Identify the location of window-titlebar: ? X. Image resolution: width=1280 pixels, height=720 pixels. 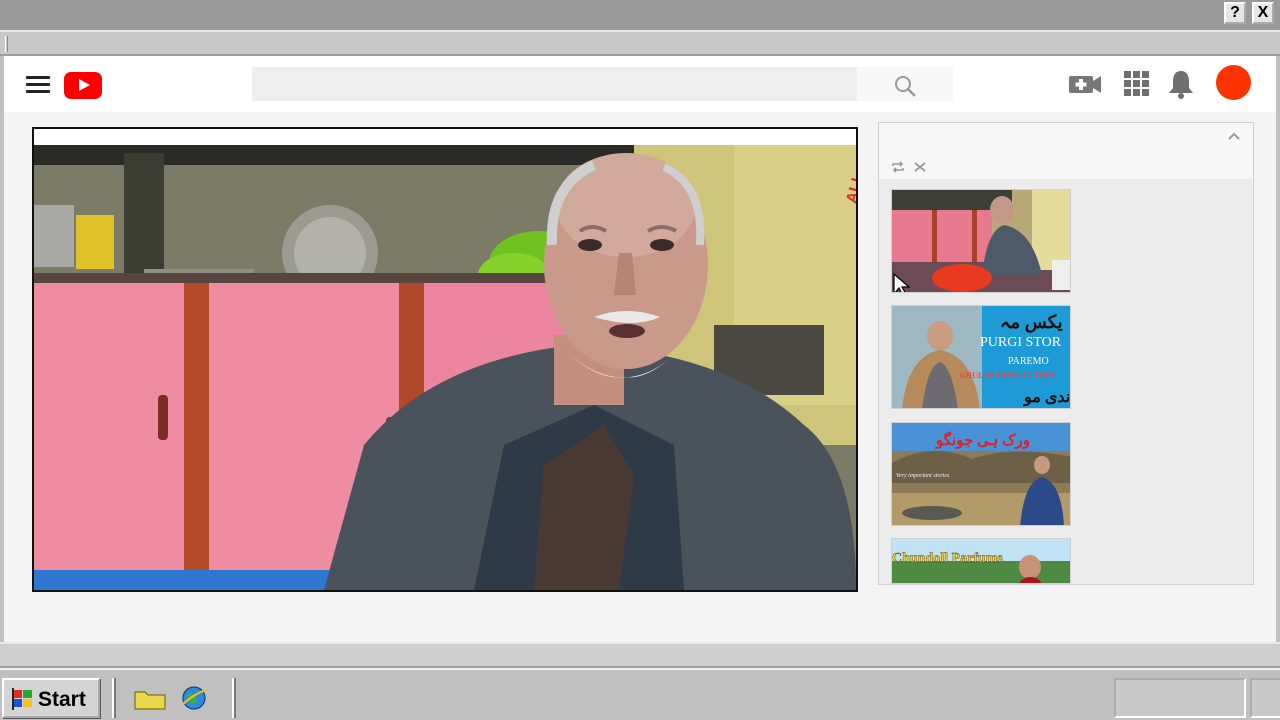
(640, 15).